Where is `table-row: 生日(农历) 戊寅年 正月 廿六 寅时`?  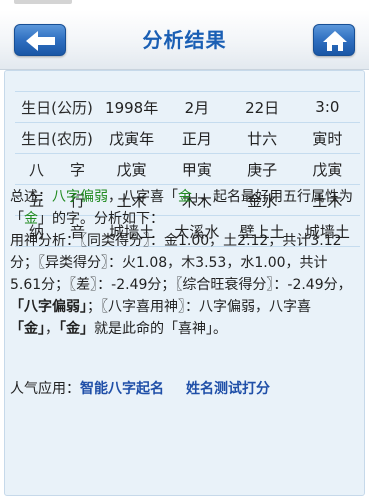 table-row: 生日(农历) 戊寅年 正月 廿六 寅时 is located at coordinates (187, 138).